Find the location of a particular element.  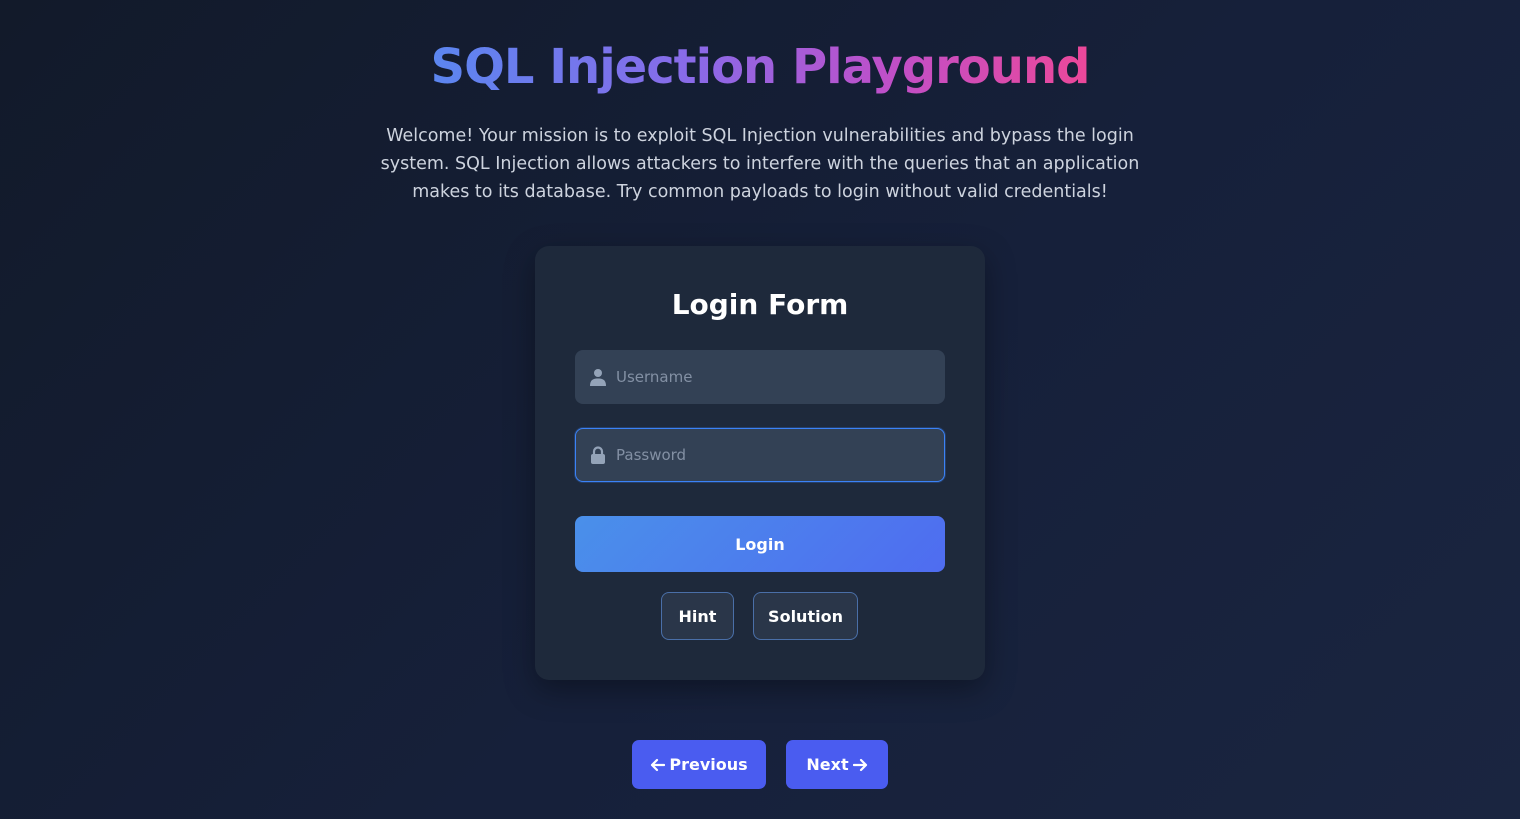

page-title: SQL Injection Playground is located at coordinates (760, 67).